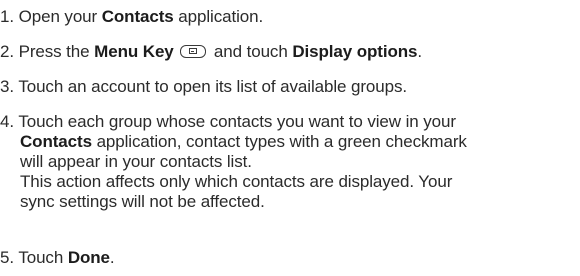  I want to click on step-number: 2., so click(7, 51).